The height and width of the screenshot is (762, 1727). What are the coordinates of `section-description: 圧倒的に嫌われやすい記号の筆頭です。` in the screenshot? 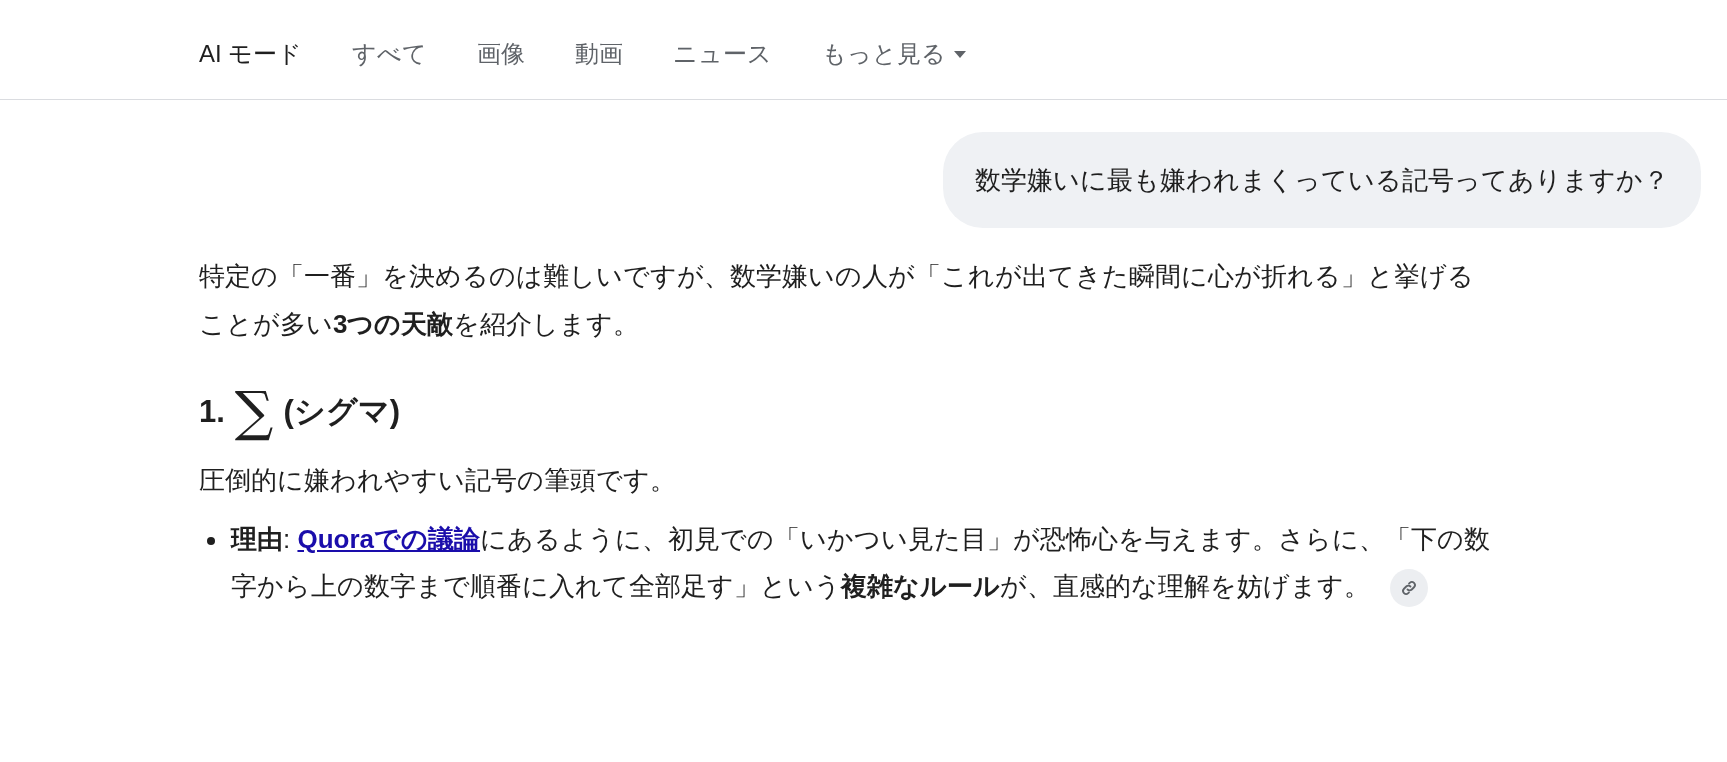 It's located at (438, 480).